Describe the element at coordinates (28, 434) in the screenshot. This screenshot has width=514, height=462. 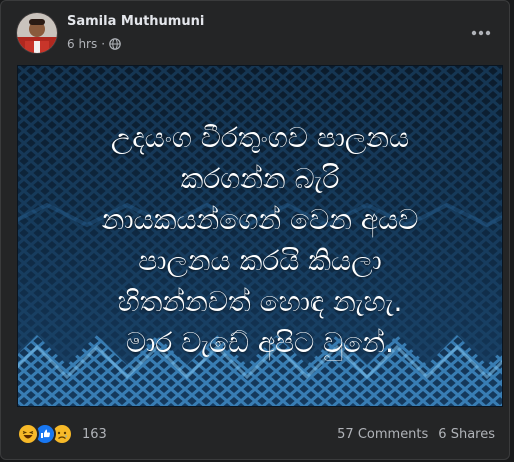
I see `haha-icon` at that location.